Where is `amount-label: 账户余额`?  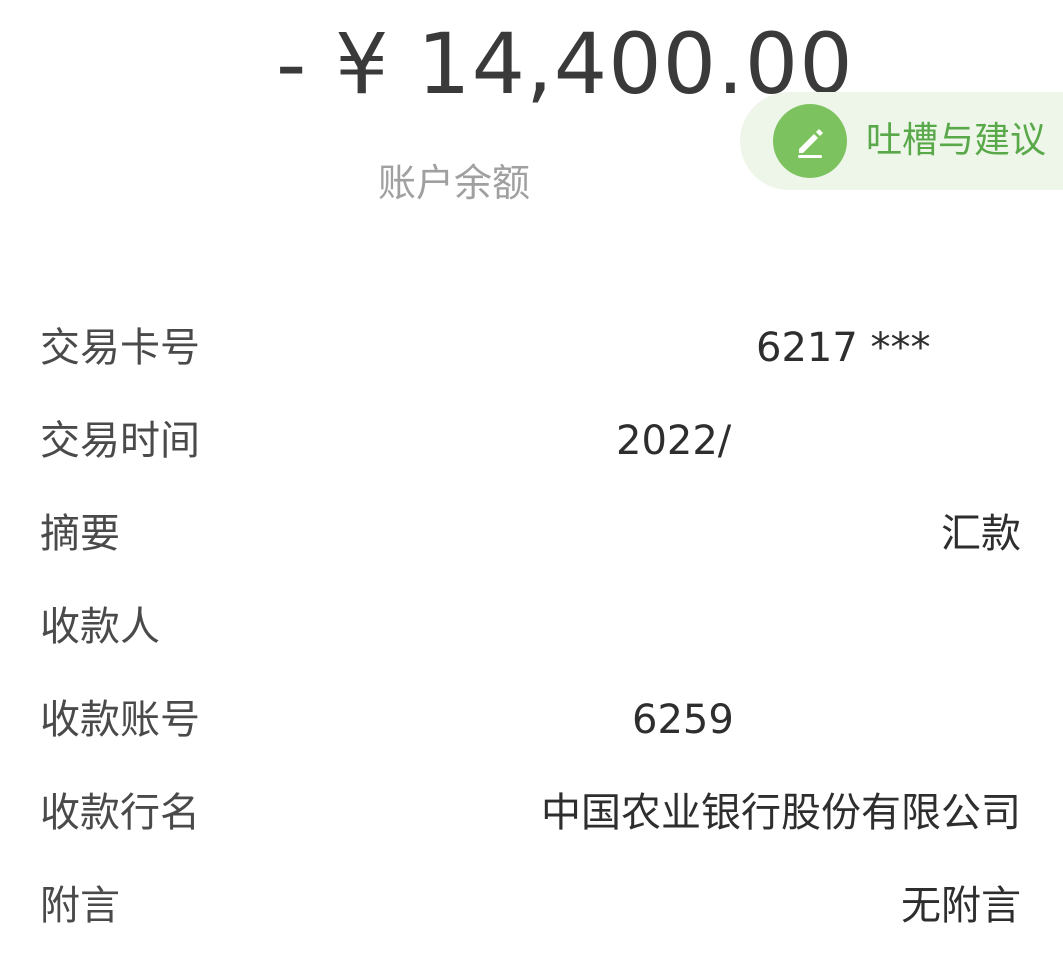
amount-label: 账户余额 is located at coordinates (454, 183).